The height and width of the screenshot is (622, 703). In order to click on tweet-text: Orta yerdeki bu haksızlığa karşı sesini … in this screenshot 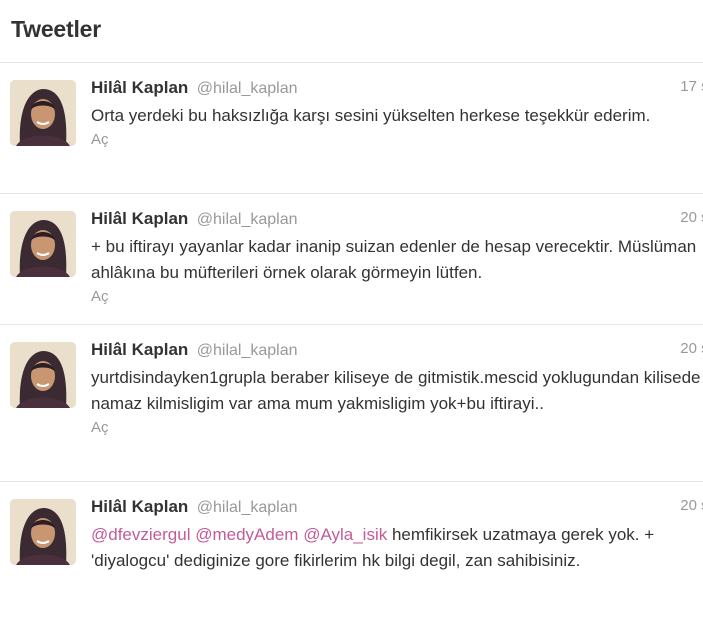, I will do `click(371, 115)`.